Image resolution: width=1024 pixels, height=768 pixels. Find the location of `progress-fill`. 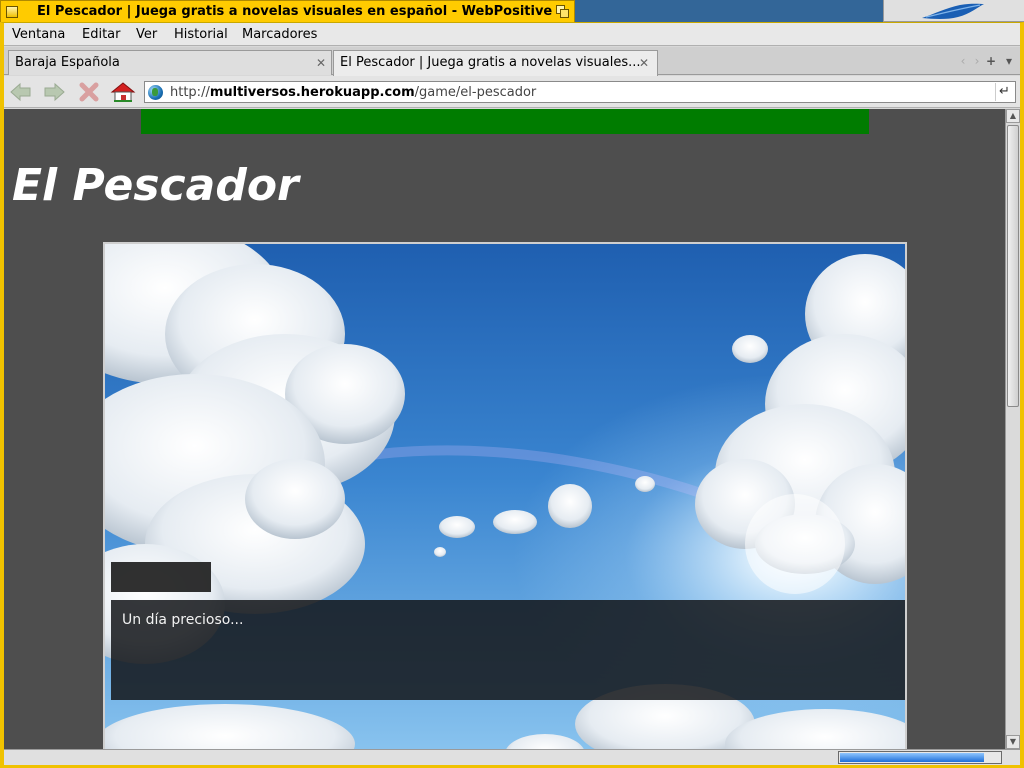

progress-fill is located at coordinates (912, 757).